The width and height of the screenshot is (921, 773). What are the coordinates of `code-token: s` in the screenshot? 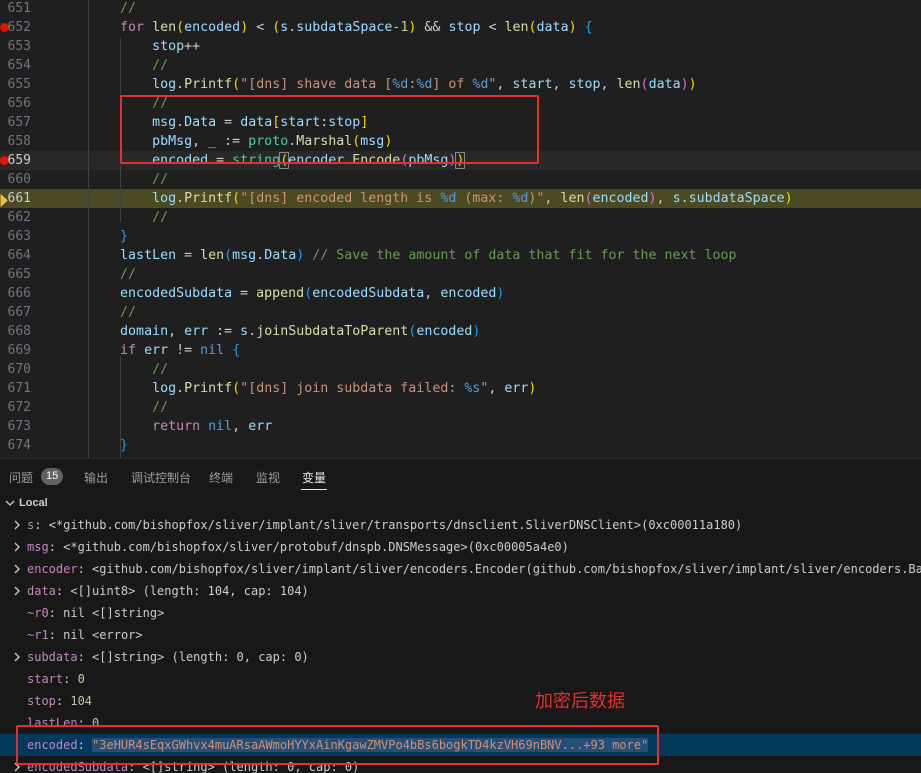 It's located at (244, 331).